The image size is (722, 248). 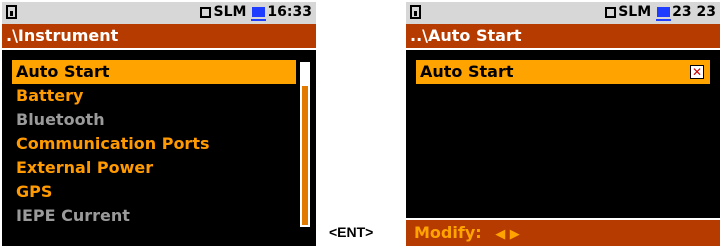 What do you see at coordinates (563, 13) in the screenshot?
I see `status-bar: SLM 23 23` at bounding box center [563, 13].